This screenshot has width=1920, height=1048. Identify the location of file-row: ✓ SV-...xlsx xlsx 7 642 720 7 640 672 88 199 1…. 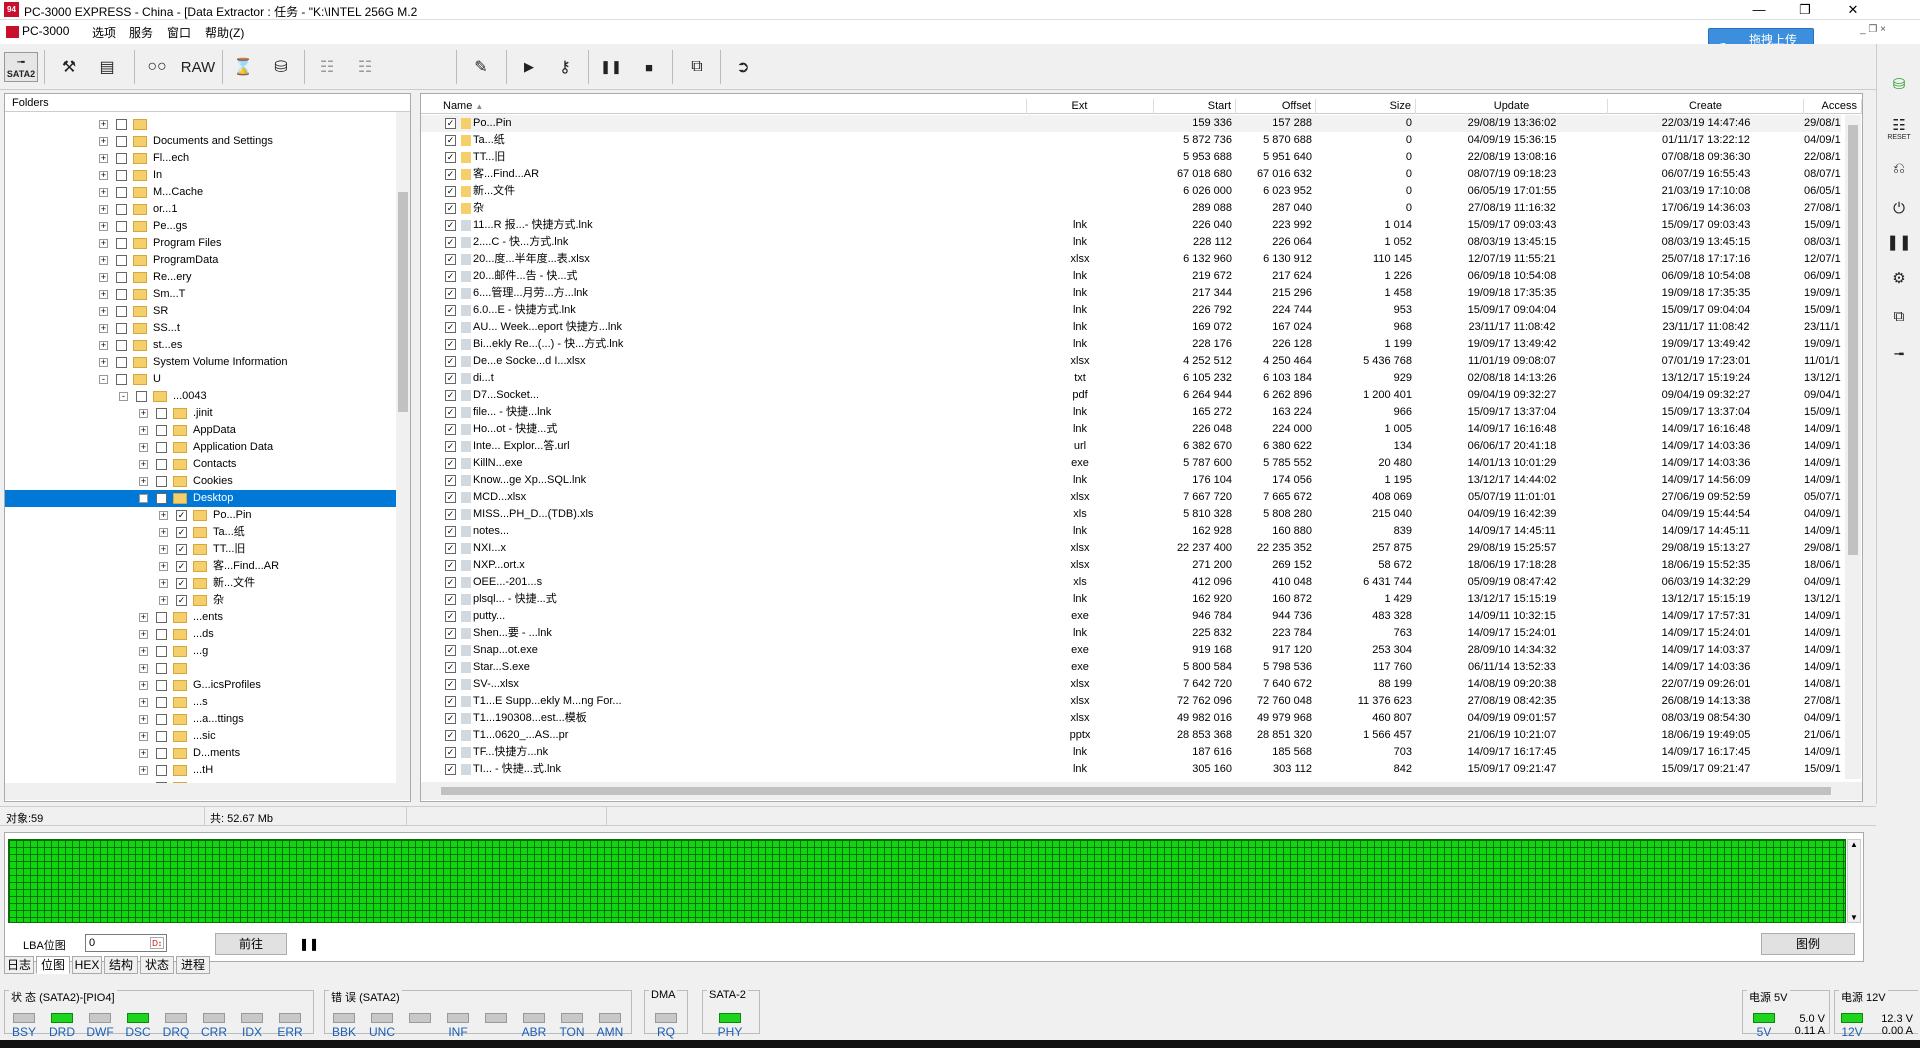
(1131, 684).